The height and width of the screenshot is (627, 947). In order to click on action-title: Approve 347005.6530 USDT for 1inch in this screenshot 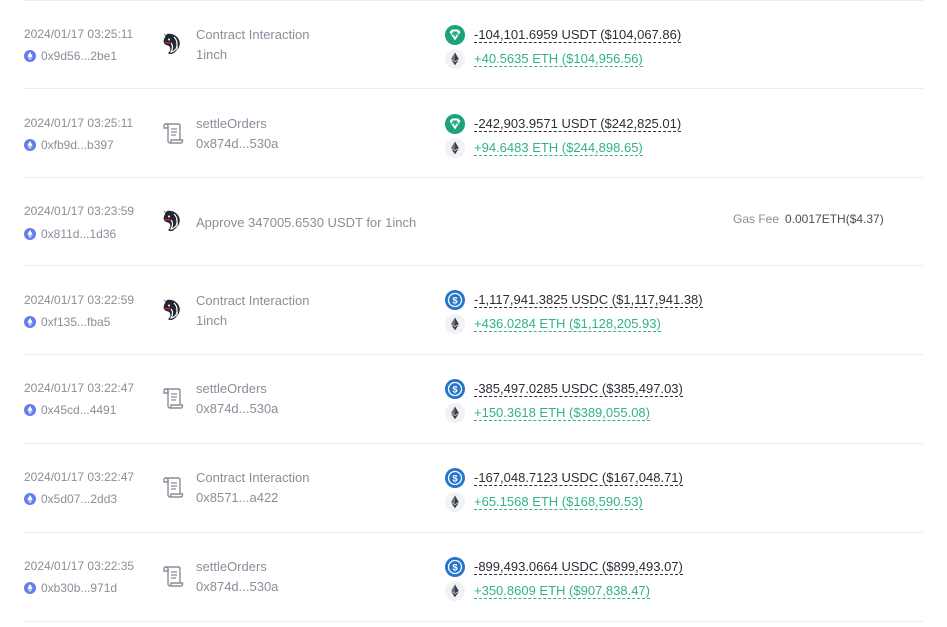, I will do `click(306, 222)`.